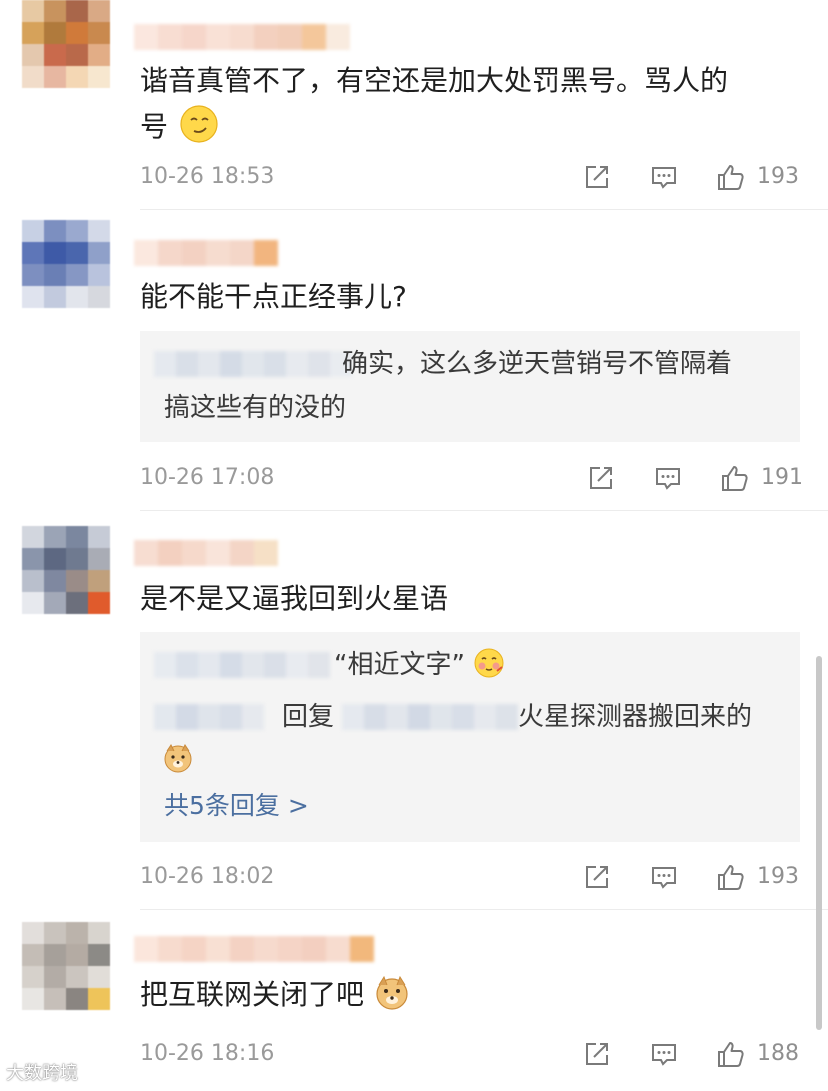 Image resolution: width=828 pixels, height=1091 pixels. What do you see at coordinates (207, 176) in the screenshot?
I see `comment-time: 10-26 18:53` at bounding box center [207, 176].